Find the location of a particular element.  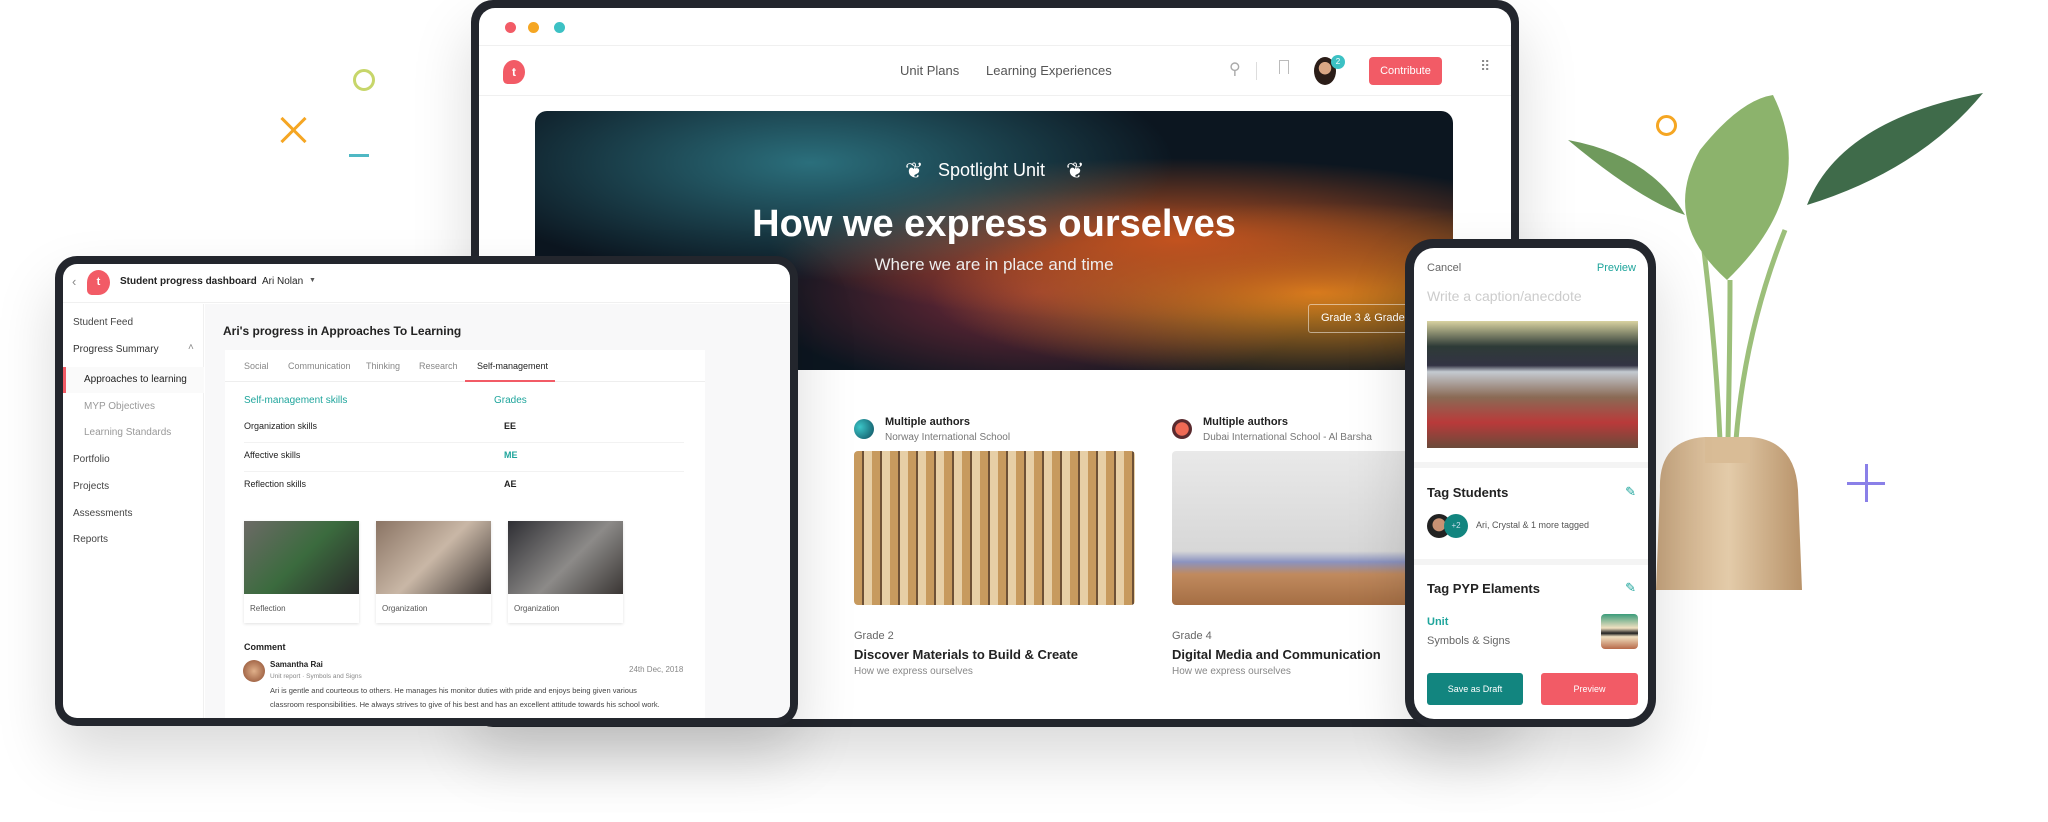

laurel-right-icon: ❦ is located at coordinates (1075, 170).